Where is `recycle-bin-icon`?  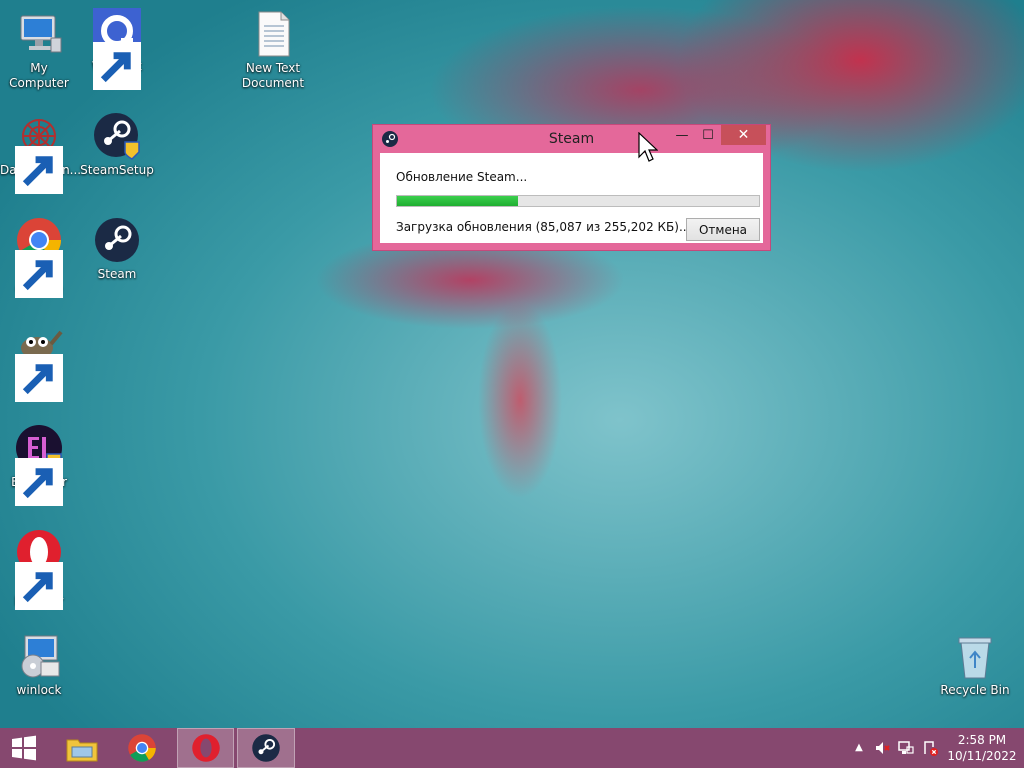
recycle-bin-icon is located at coordinates (975, 656).